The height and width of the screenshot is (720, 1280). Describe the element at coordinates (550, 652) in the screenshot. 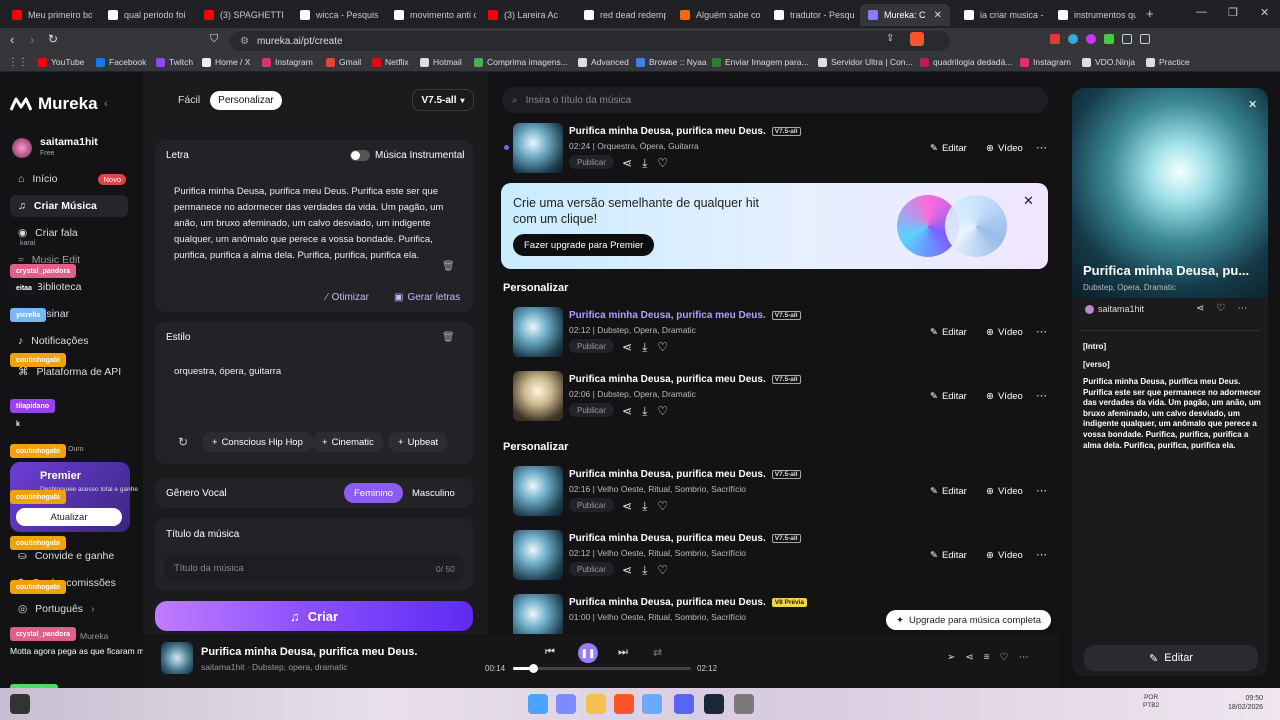

I see `previous-icon: ⏮` at that location.